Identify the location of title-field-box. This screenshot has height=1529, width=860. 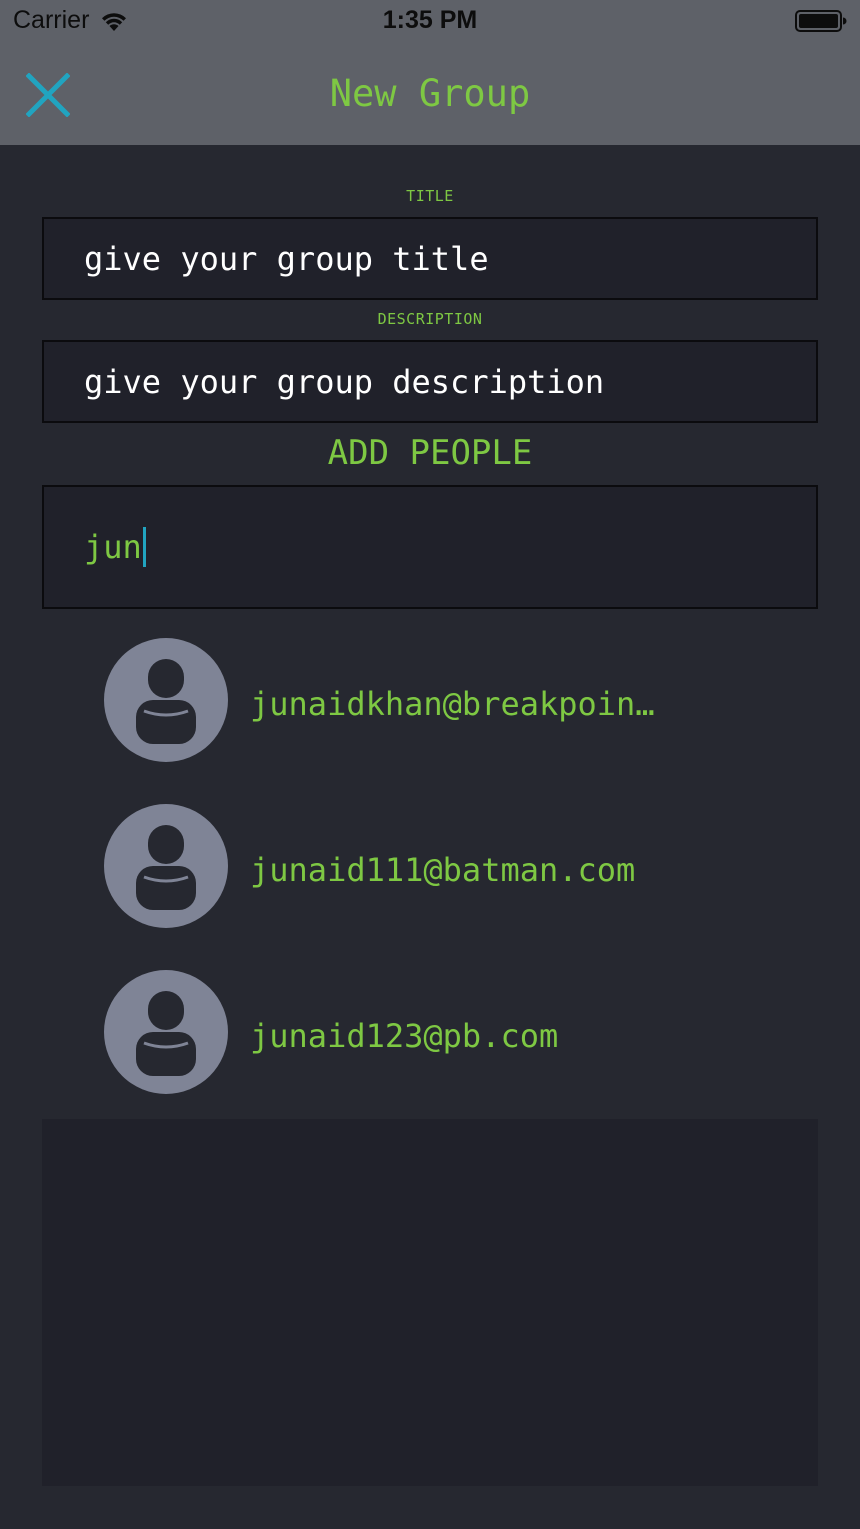
(430, 258).